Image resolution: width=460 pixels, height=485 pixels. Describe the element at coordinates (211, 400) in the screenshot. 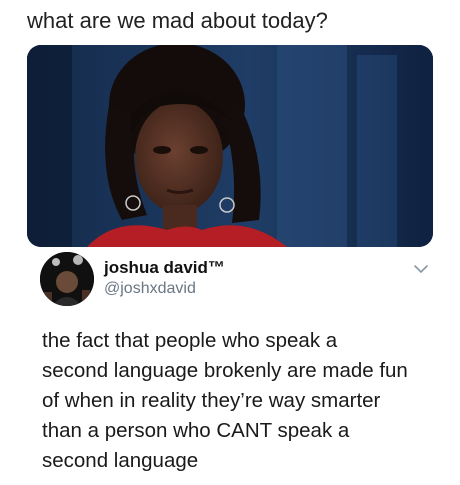

I see `tweet-text-line: of when in reality they’re way smarter` at that location.